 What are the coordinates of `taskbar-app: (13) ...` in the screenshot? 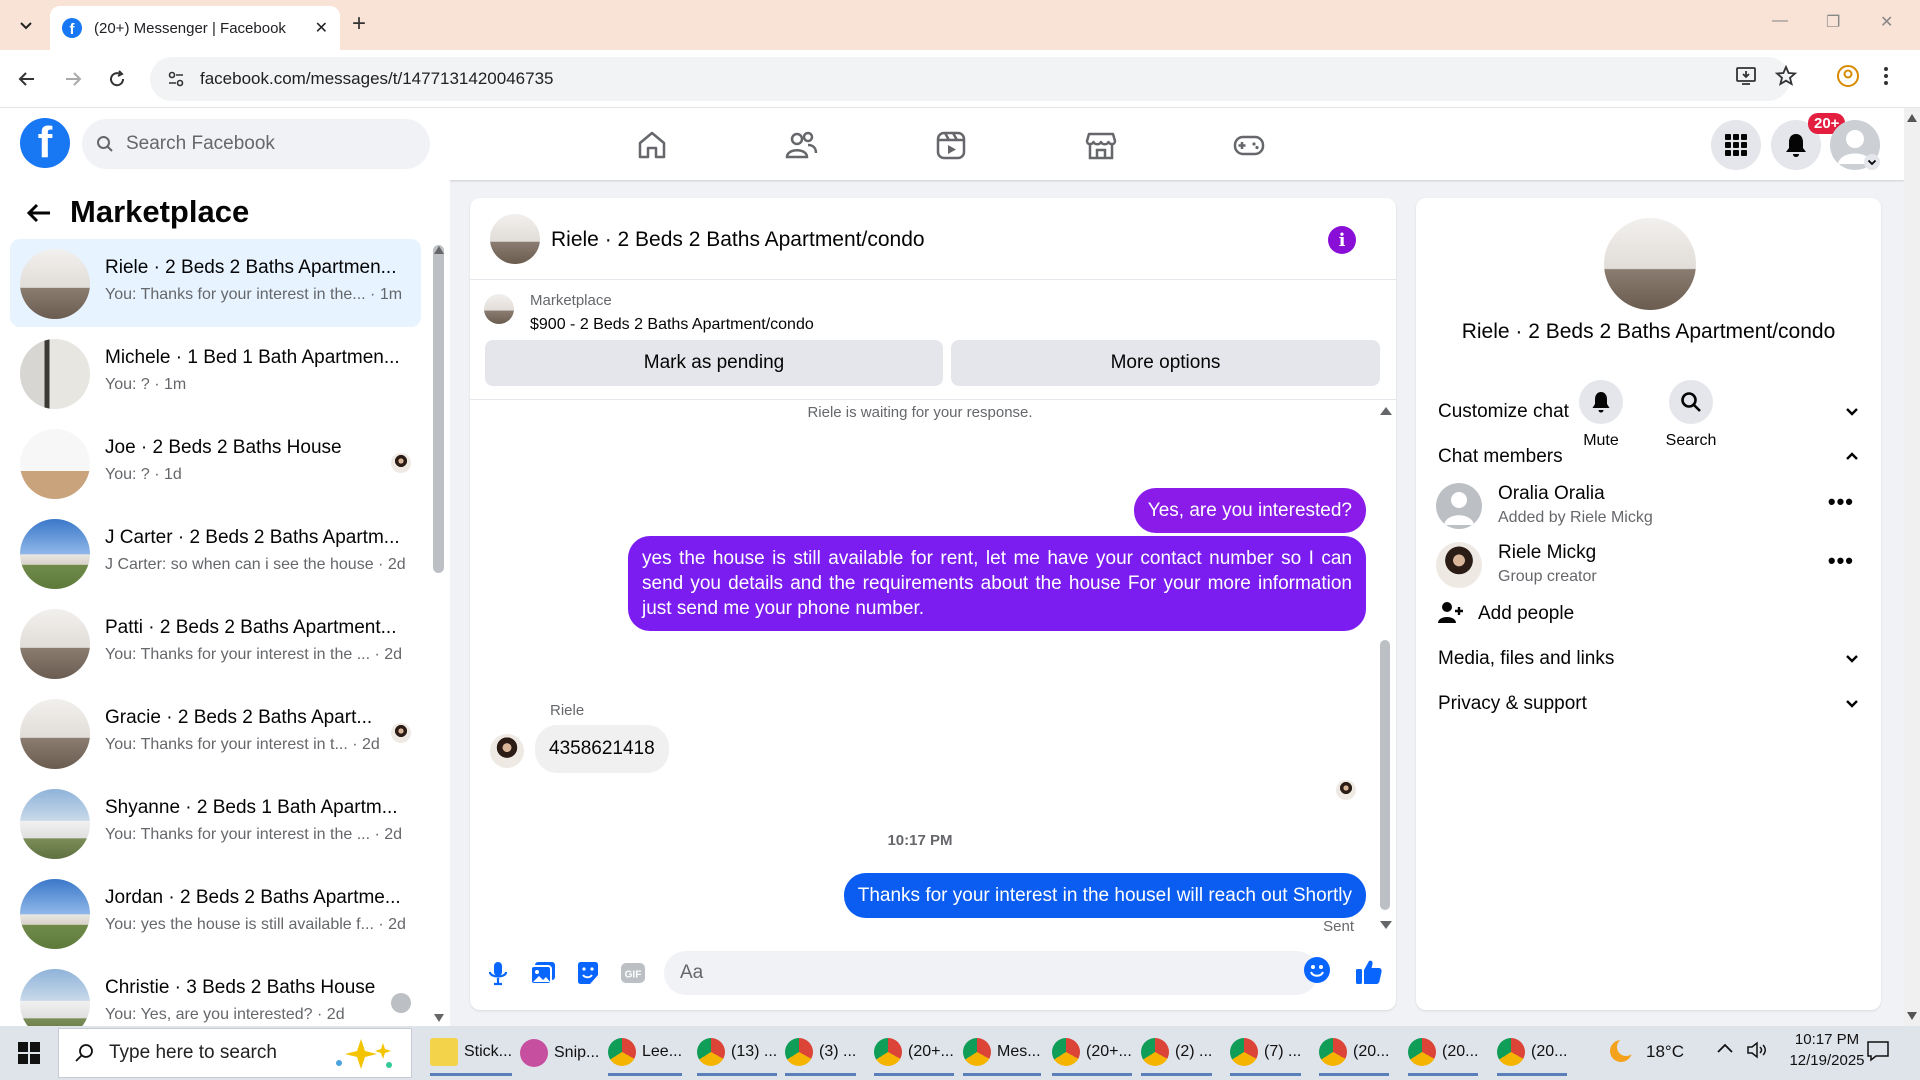 It's located at (737, 1053).